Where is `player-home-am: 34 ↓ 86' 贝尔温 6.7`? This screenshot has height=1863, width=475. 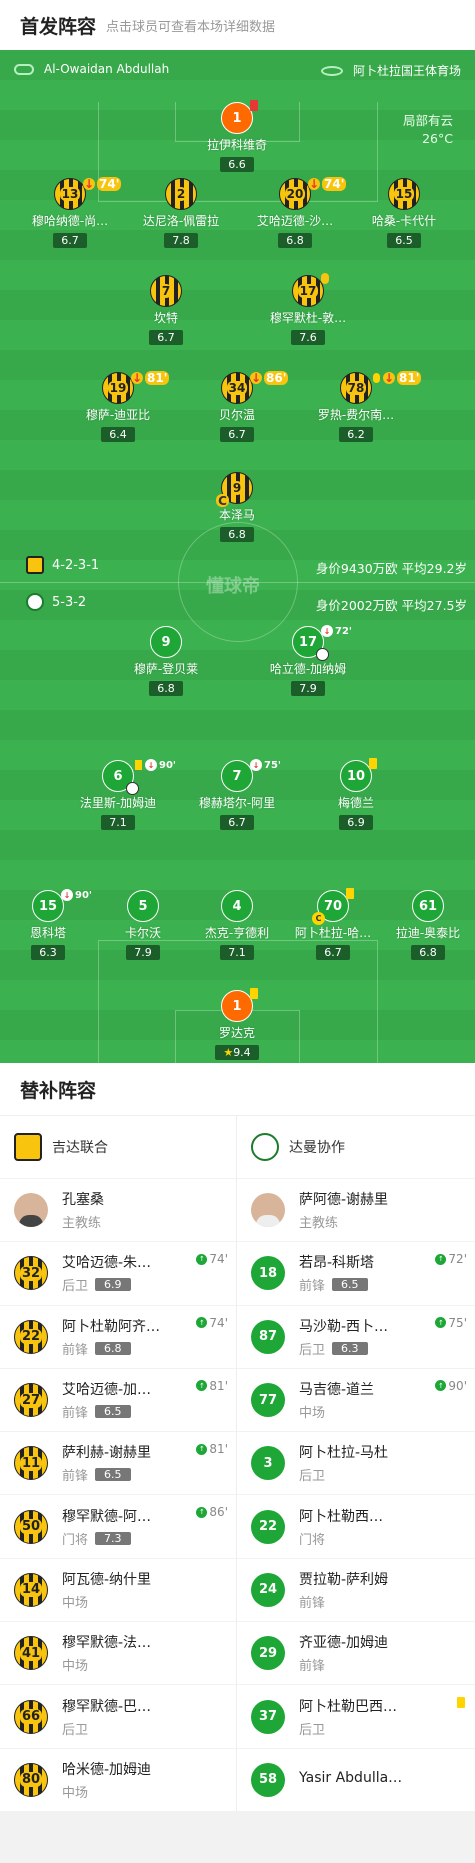
player-home-am: 34 ↓ 86' 贝尔温 6.7 is located at coordinates (237, 406).